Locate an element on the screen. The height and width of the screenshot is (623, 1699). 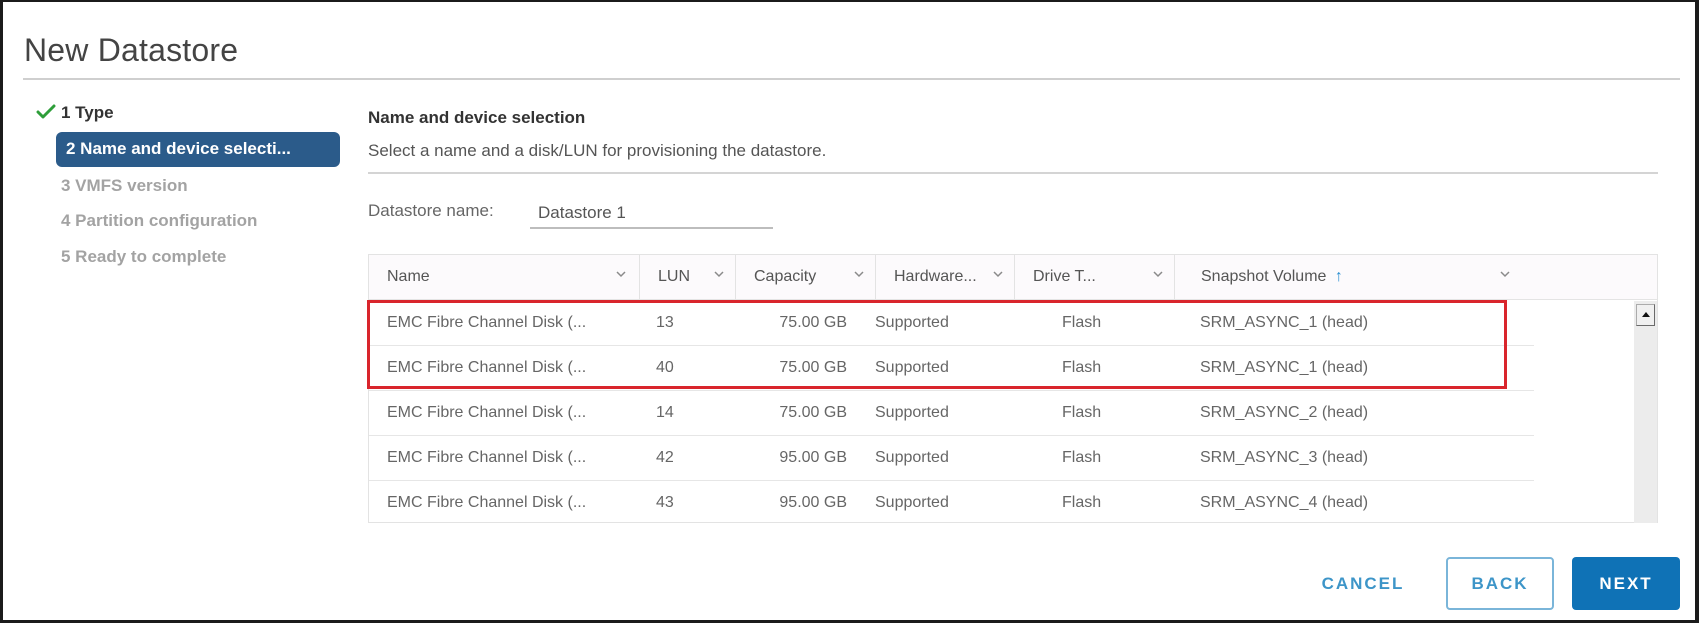
cell-lun: 14 is located at coordinates (665, 412).